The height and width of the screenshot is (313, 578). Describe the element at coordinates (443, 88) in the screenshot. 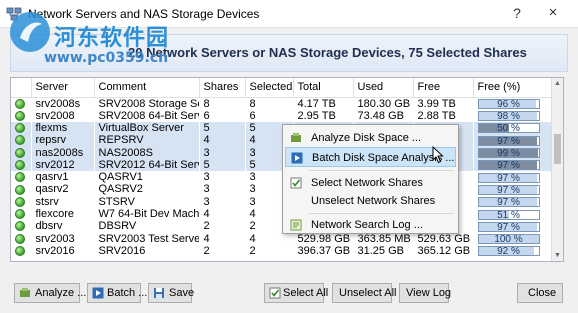

I see `col-free-header: Free` at that location.